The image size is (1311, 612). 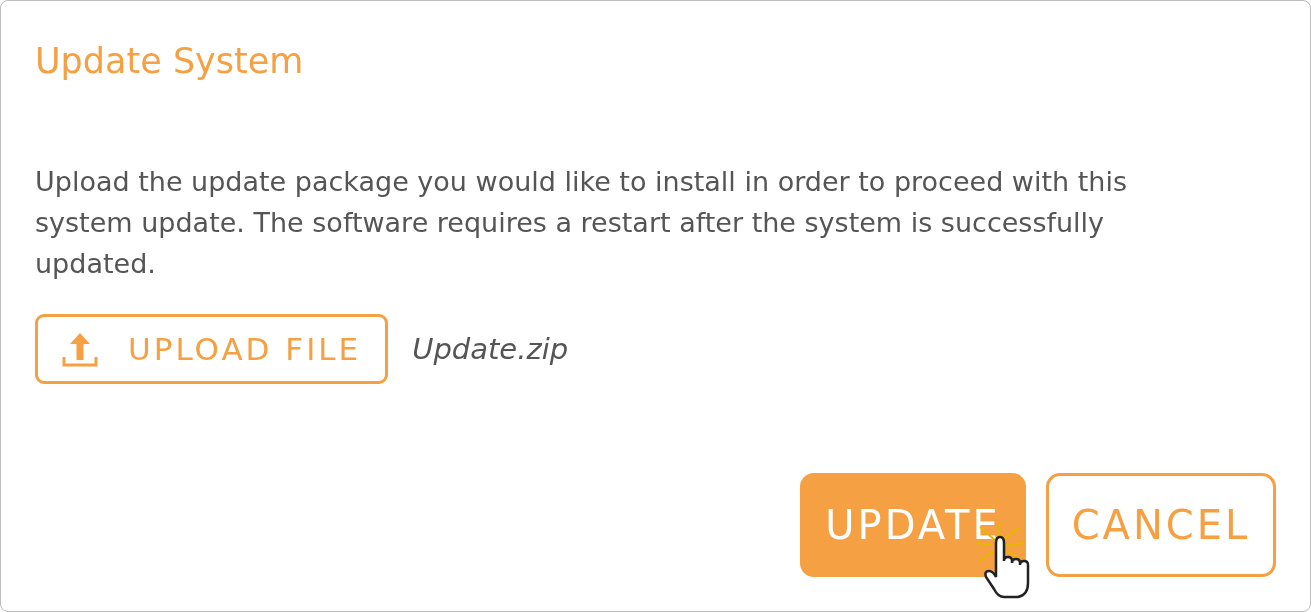 I want to click on upload-file-button: UPLOAD FILE, so click(x=212, y=349).